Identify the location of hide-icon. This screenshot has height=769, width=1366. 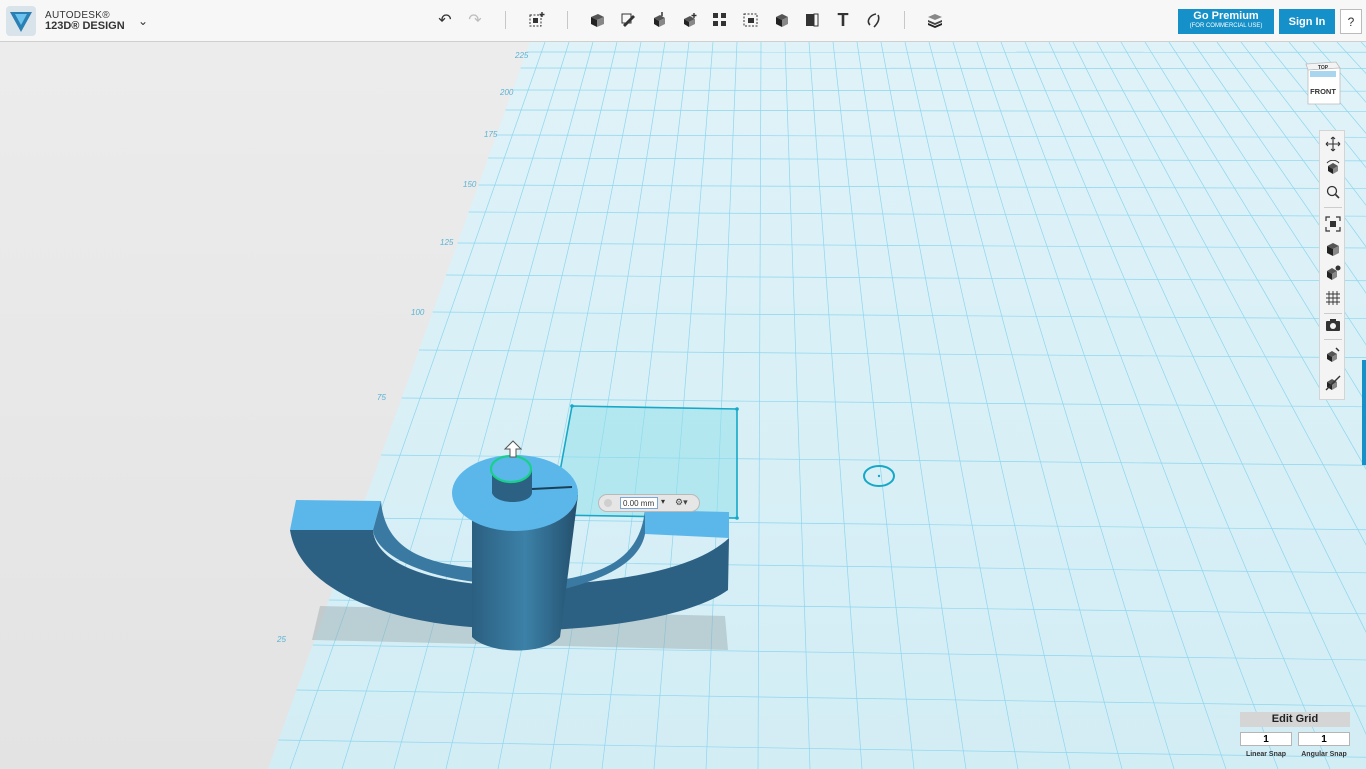
(1333, 383).